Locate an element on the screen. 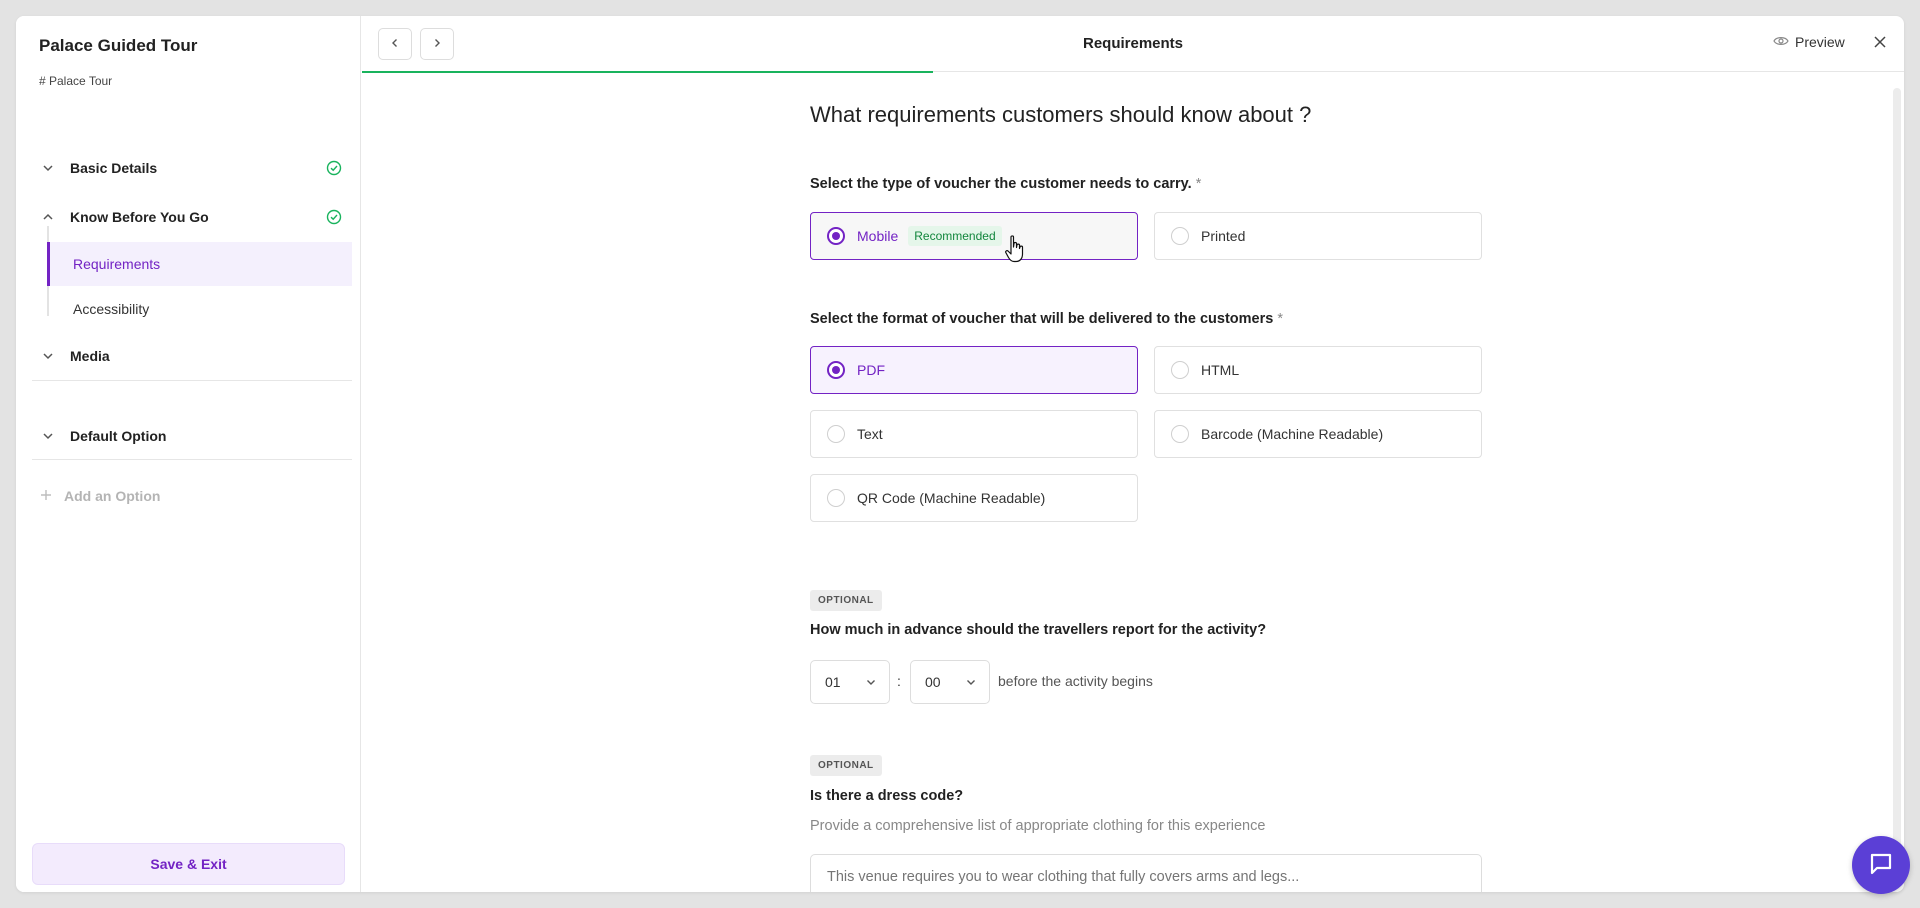 The width and height of the screenshot is (1920, 908). preview-button: Preview is located at coordinates (1809, 42).